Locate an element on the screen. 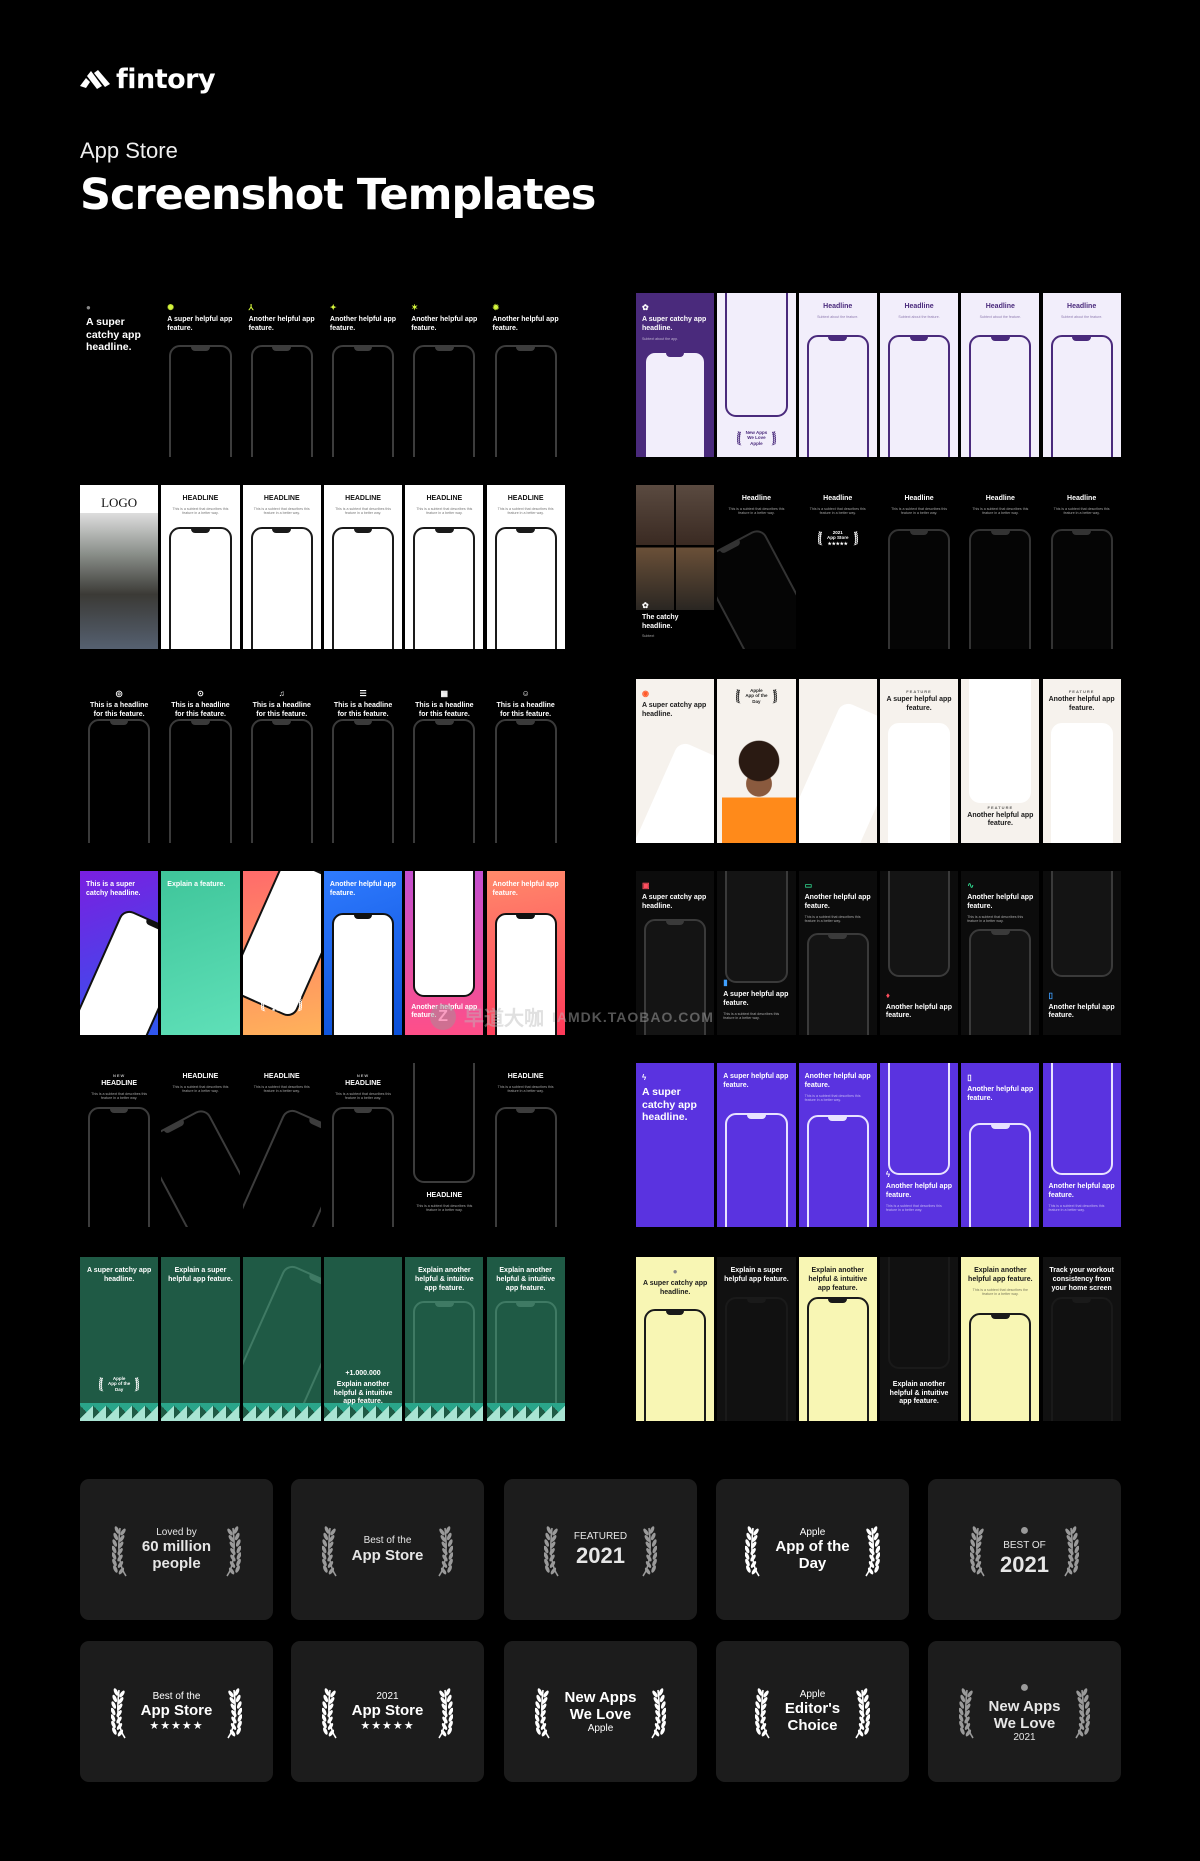  template-panel: Best of the App Store ★★★★★ is located at coordinates (281, 953).